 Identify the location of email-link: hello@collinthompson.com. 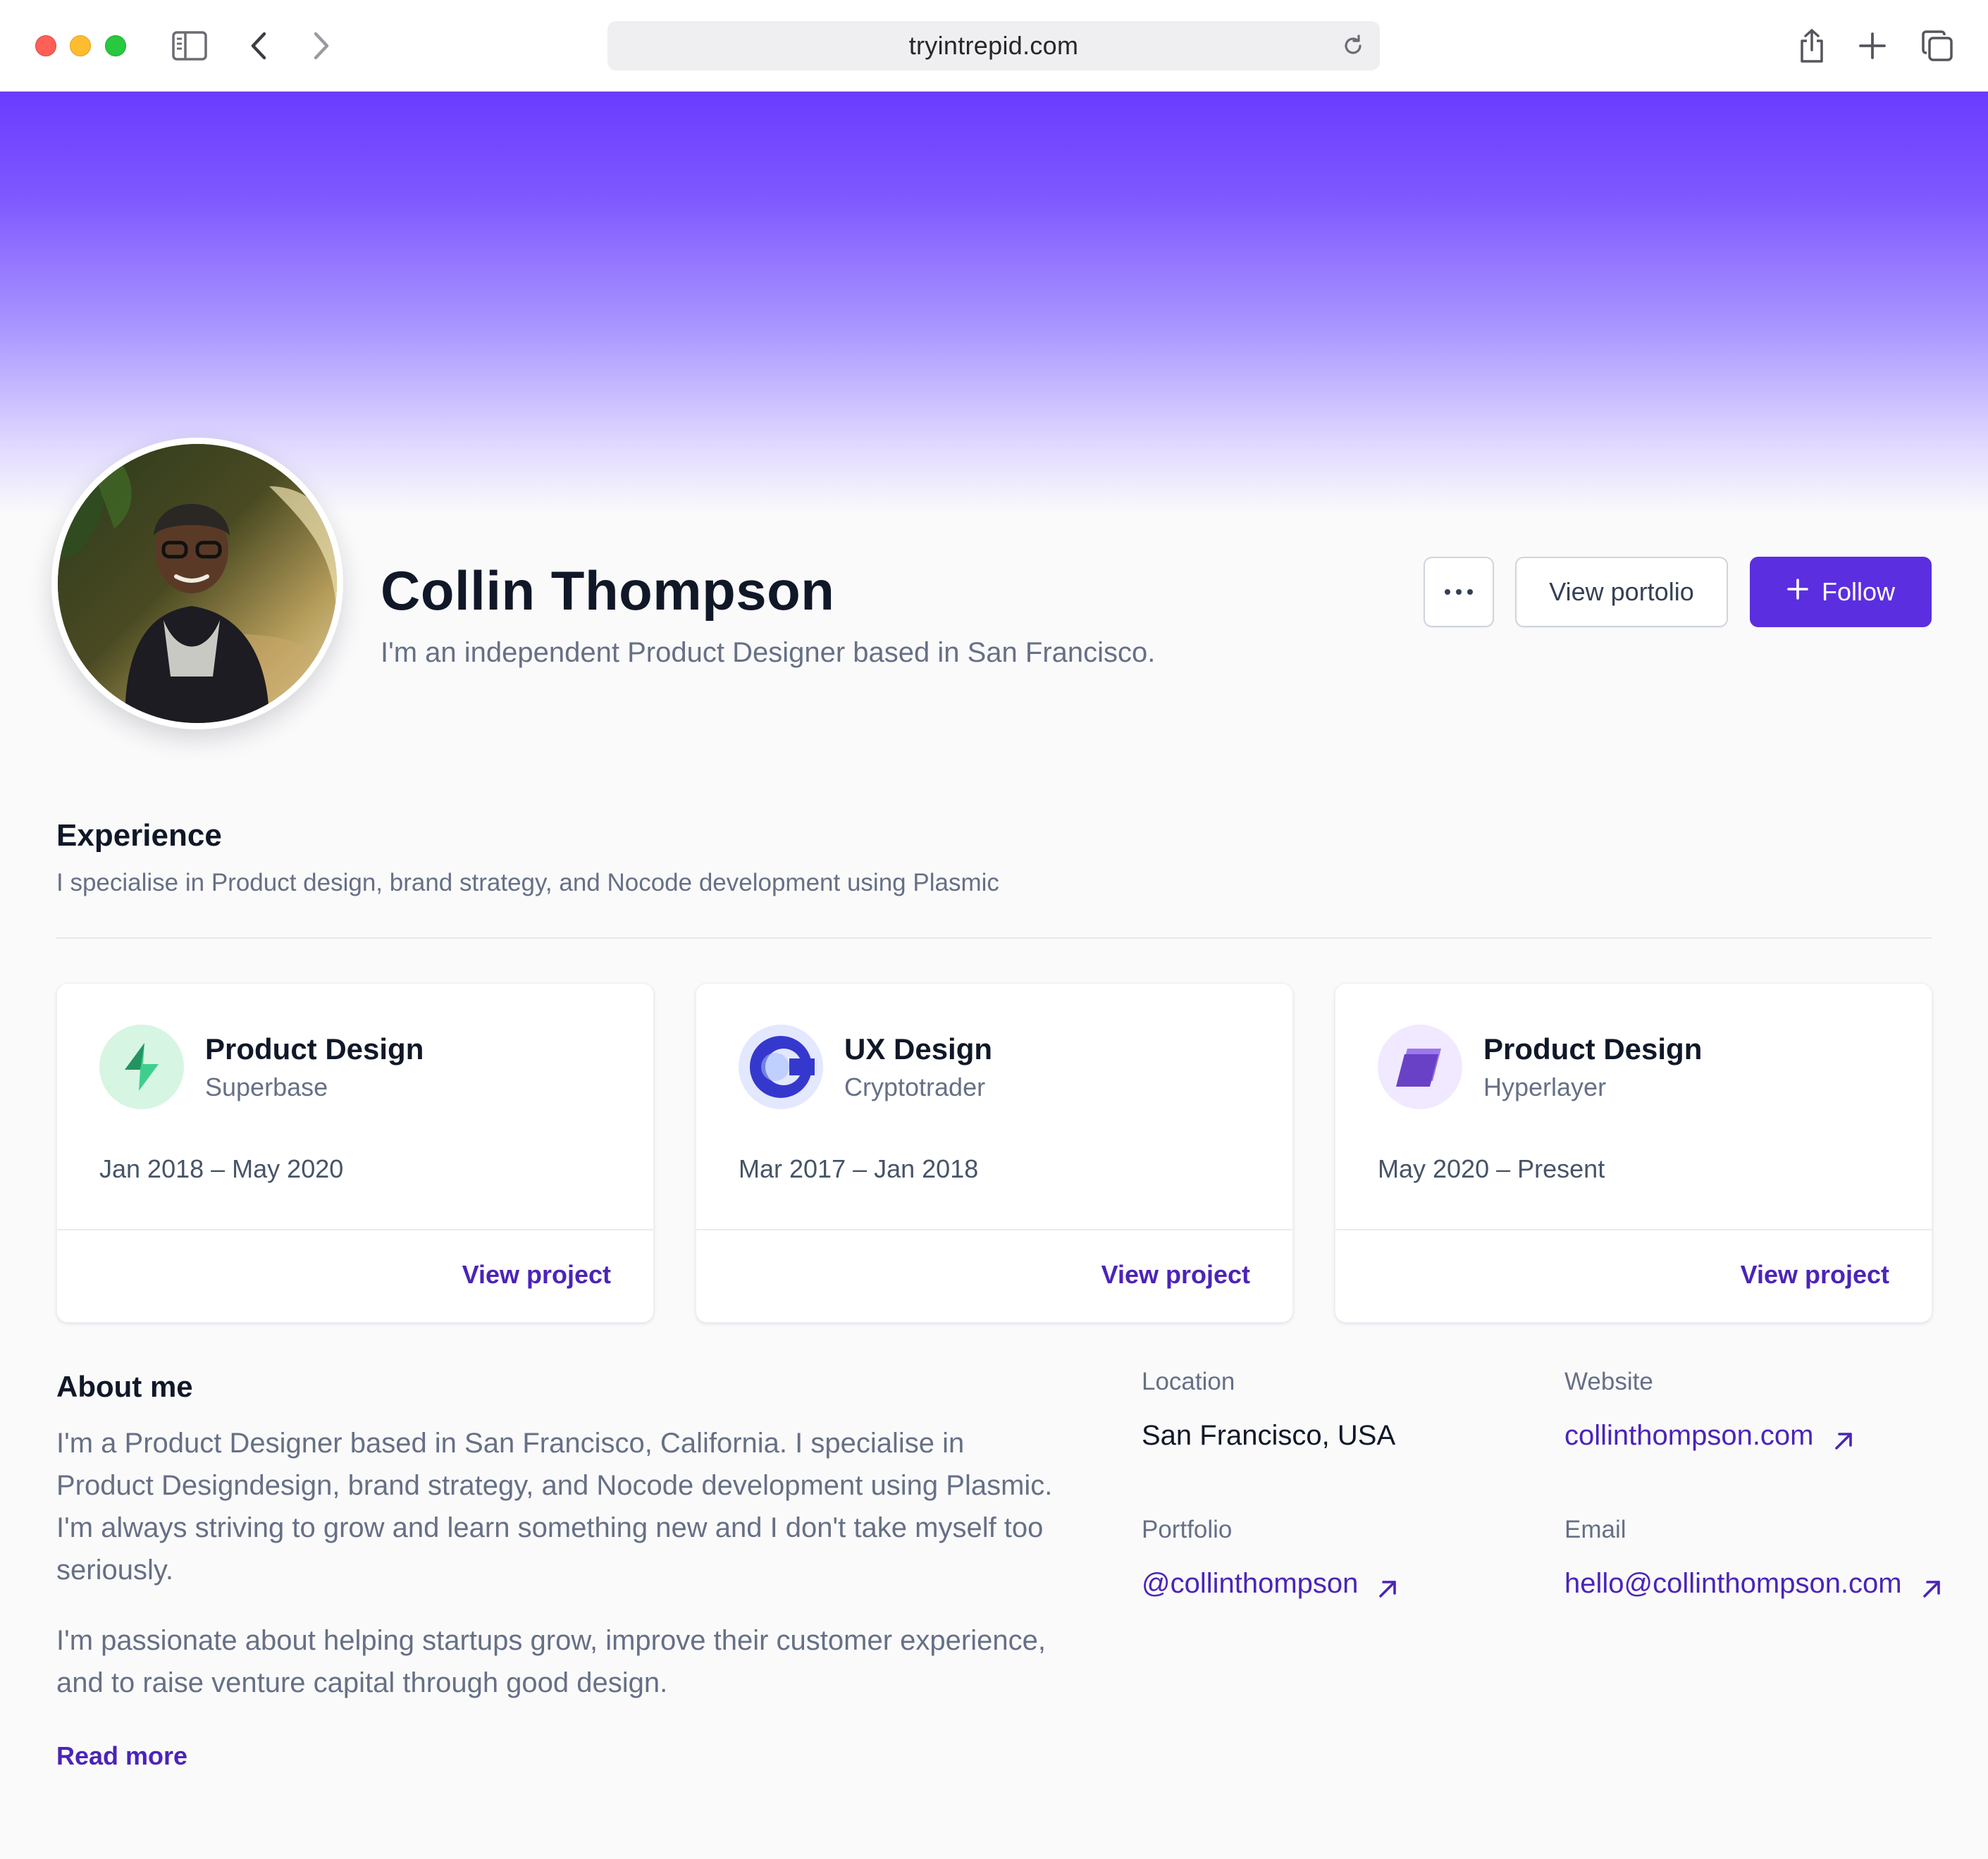
(1753, 1583).